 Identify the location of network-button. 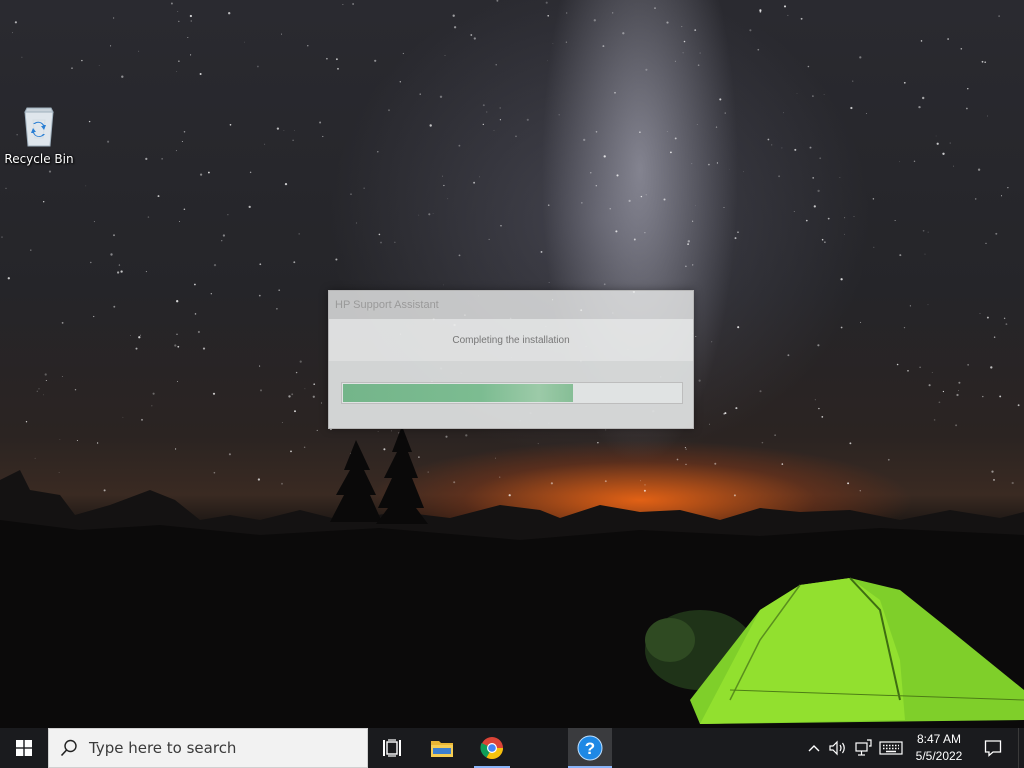
(864, 748).